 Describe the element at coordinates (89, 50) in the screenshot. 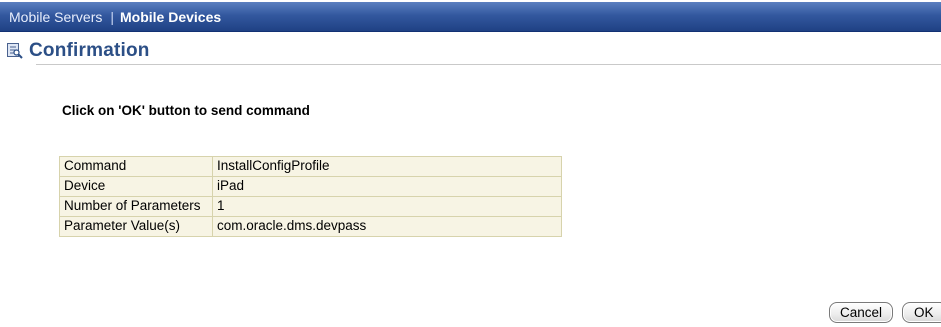

I see `page-title: Confirmation` at that location.